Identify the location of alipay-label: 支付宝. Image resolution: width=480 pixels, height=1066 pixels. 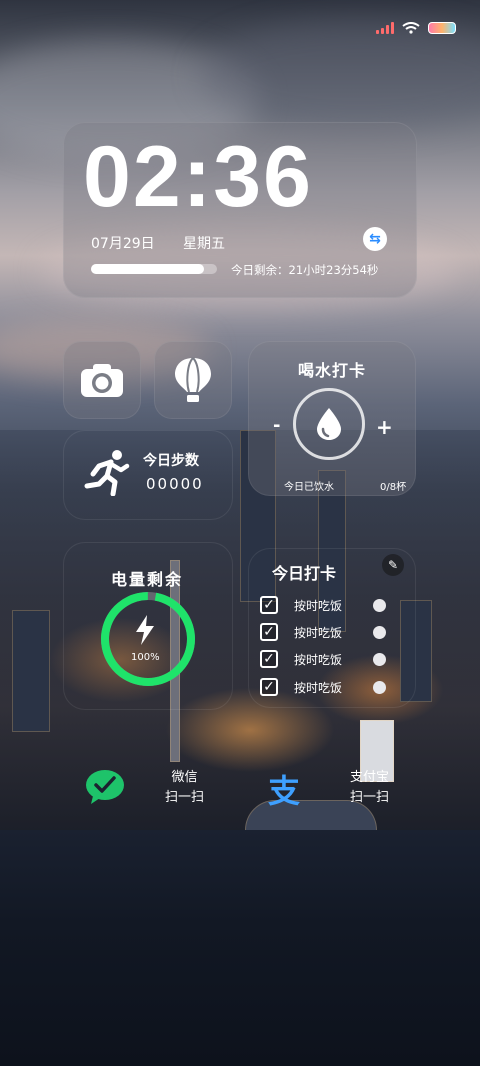
(370, 777).